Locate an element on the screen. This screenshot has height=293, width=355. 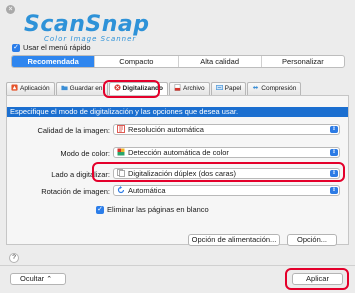
scan-icon is located at coordinates (117, 87).